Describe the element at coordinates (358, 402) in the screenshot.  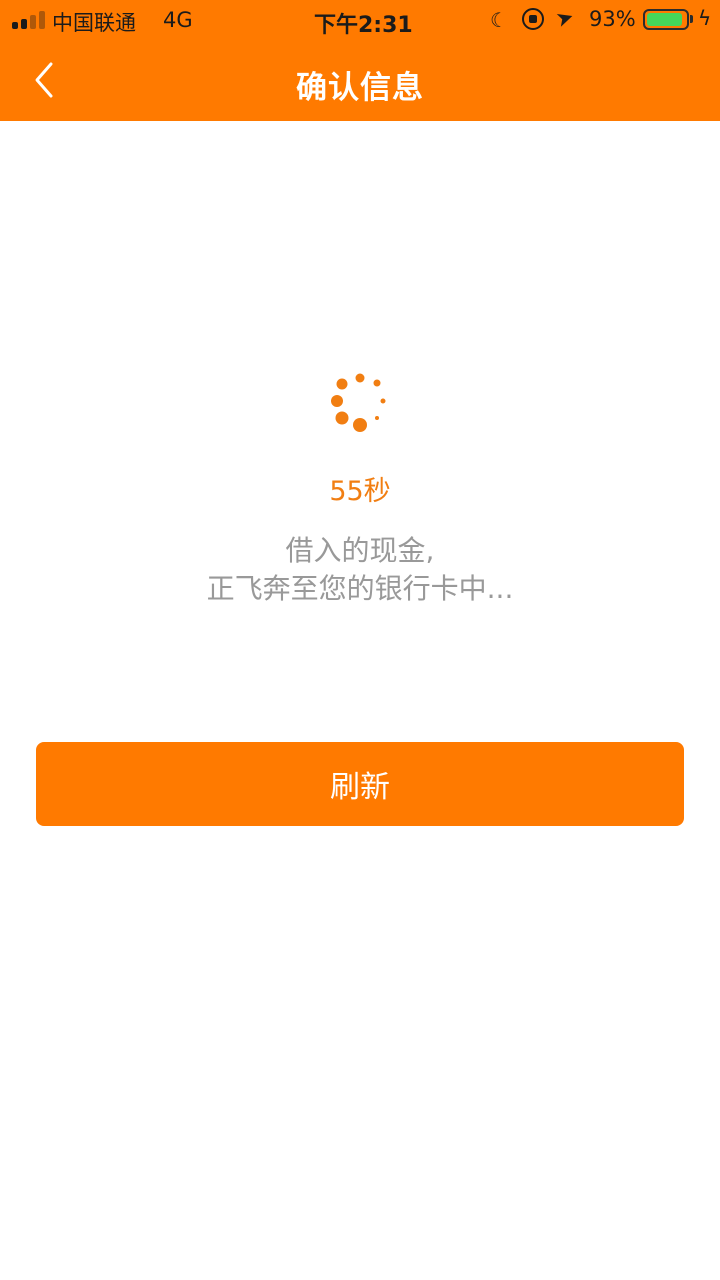
I see `loading-spinner-icon` at that location.